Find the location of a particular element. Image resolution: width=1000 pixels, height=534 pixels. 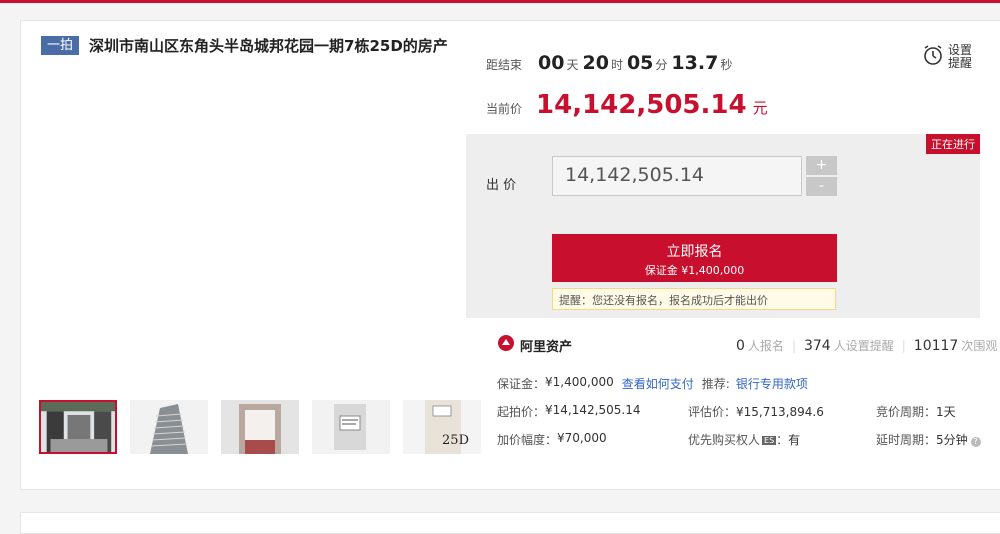

view-count-label: 次围观 is located at coordinates (979, 346).